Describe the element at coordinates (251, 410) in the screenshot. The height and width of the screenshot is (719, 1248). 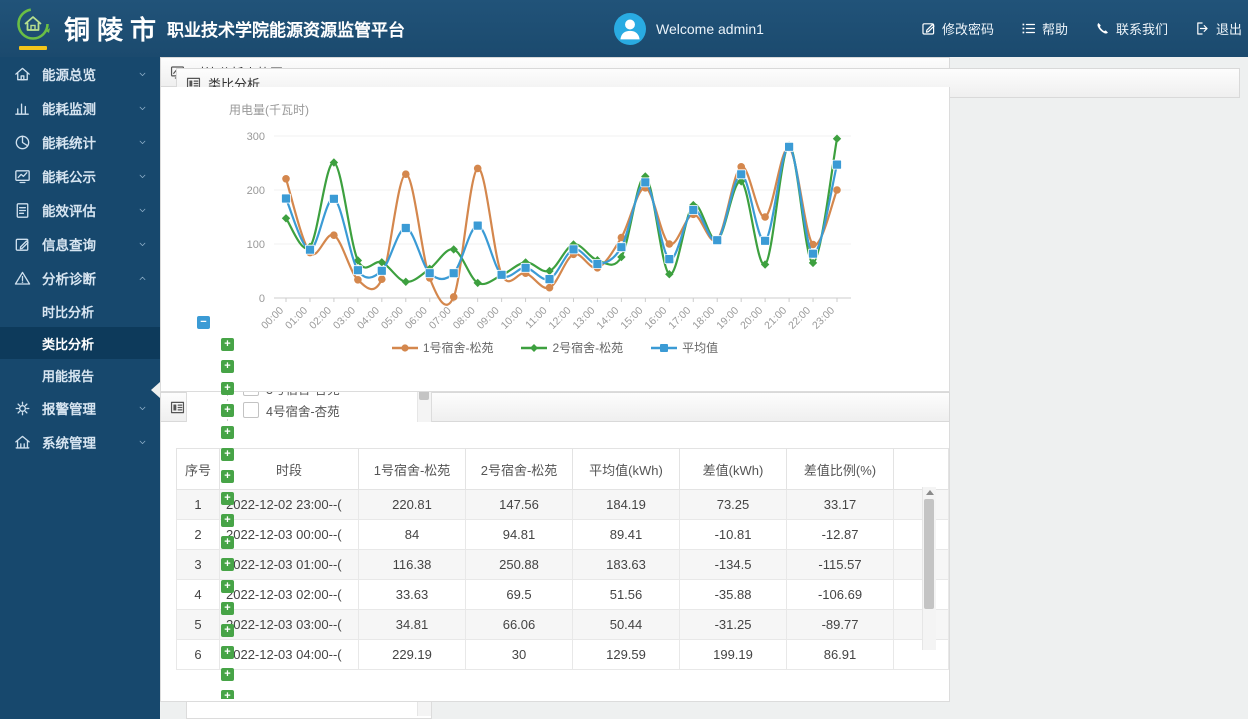
I see `tree-checkbox` at that location.